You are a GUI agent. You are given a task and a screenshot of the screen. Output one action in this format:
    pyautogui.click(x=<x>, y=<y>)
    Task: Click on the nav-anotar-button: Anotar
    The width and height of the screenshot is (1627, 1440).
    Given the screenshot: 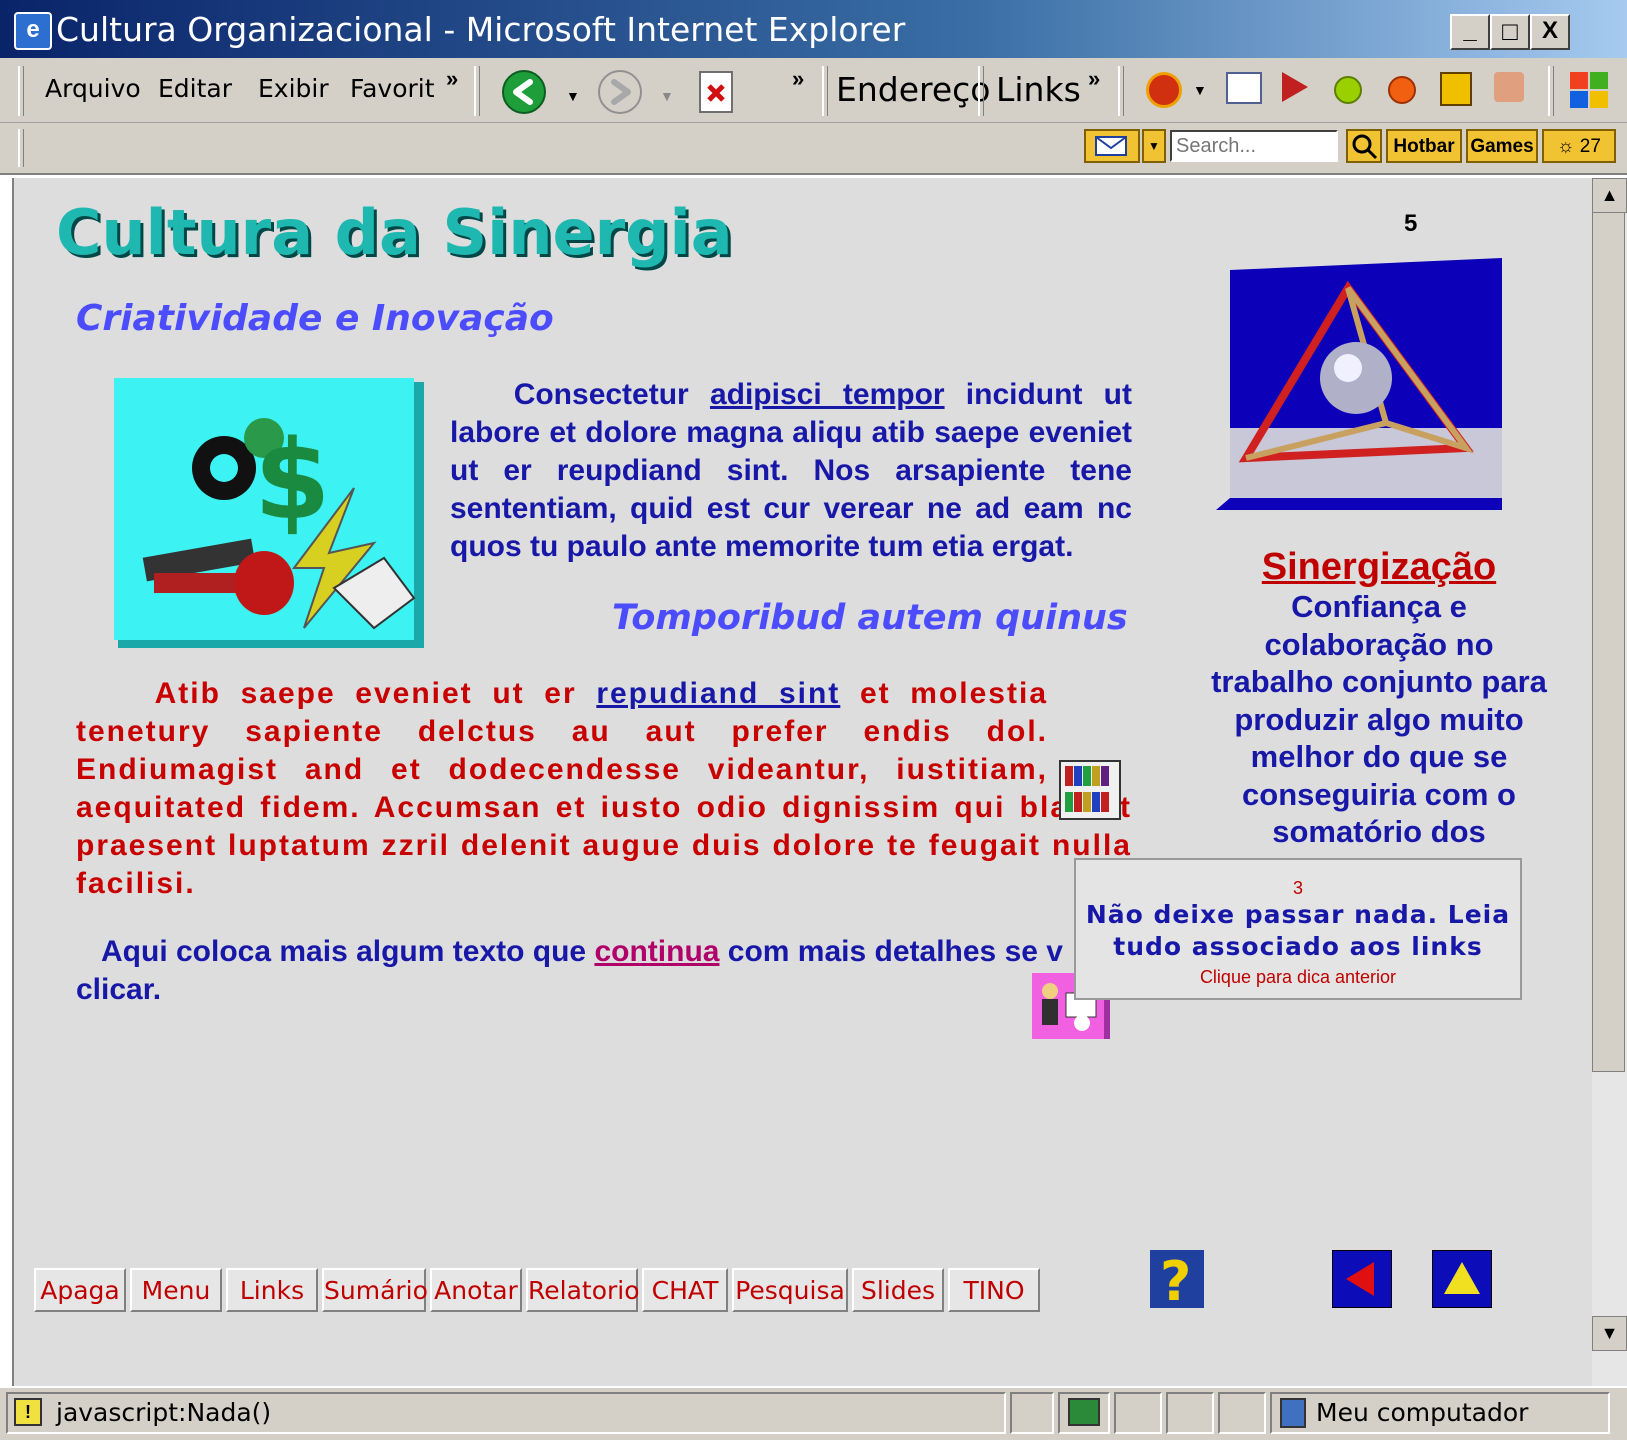 What is the action you would take?
    pyautogui.click(x=476, y=1290)
    